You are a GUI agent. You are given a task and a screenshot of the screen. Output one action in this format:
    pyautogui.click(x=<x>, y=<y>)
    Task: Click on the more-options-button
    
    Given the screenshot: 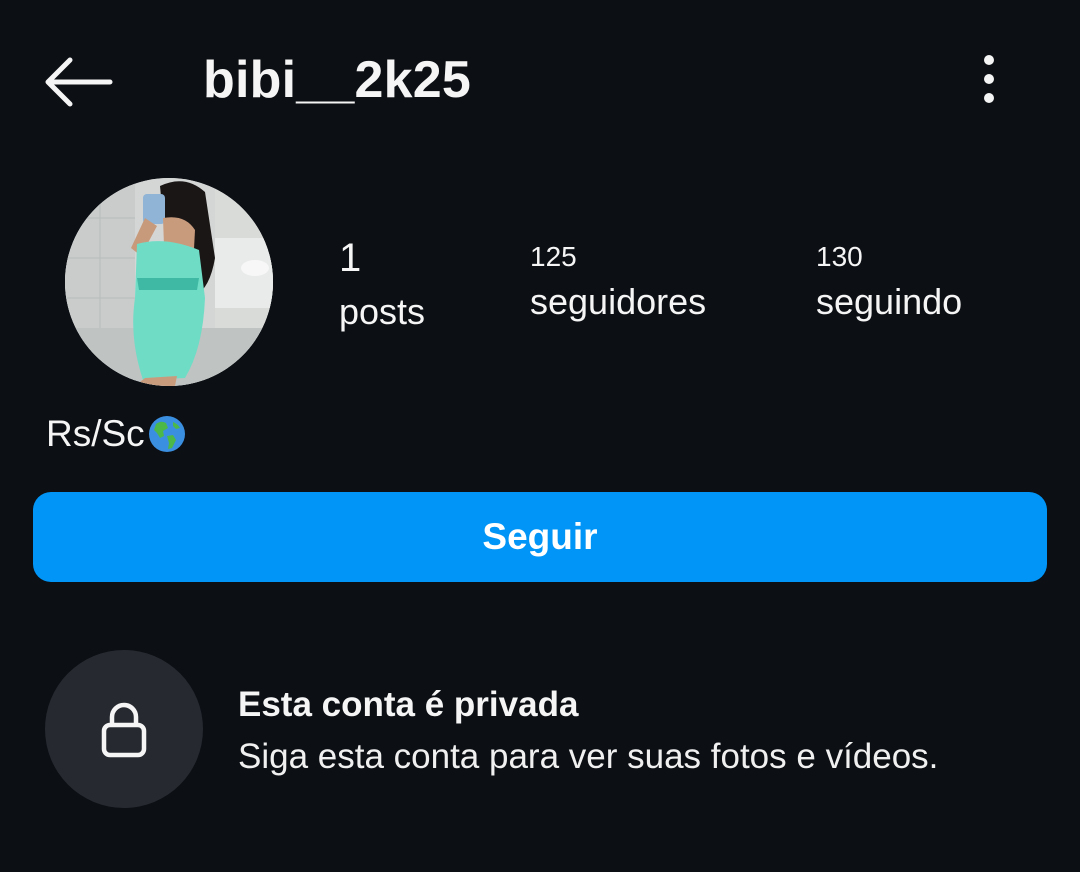 What is the action you would take?
    pyautogui.click(x=989, y=80)
    